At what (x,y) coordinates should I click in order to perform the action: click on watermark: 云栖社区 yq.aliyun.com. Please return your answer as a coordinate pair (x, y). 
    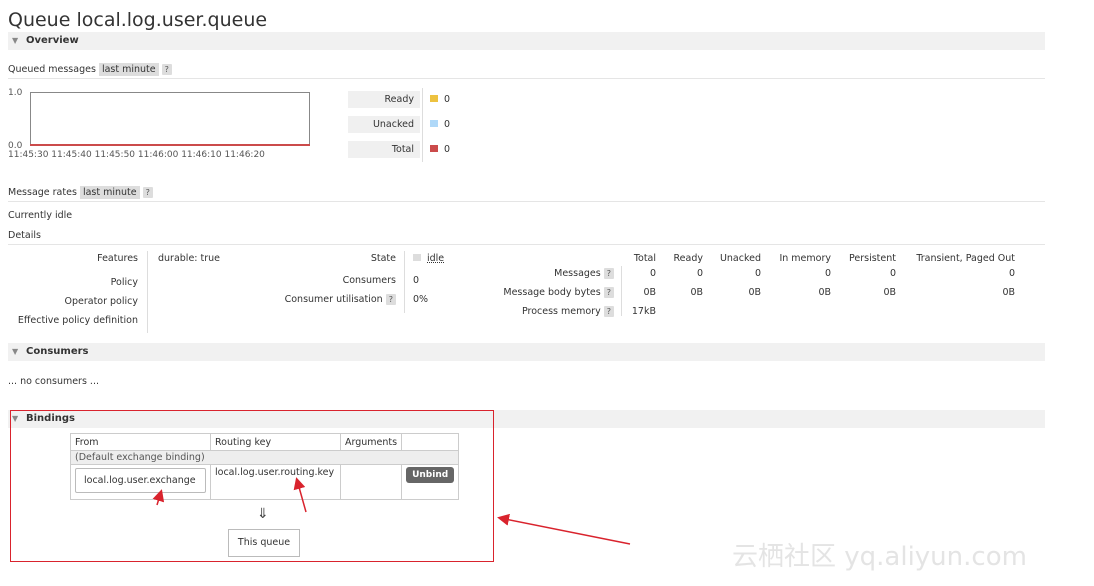
    Looking at the image, I should click on (879, 557).